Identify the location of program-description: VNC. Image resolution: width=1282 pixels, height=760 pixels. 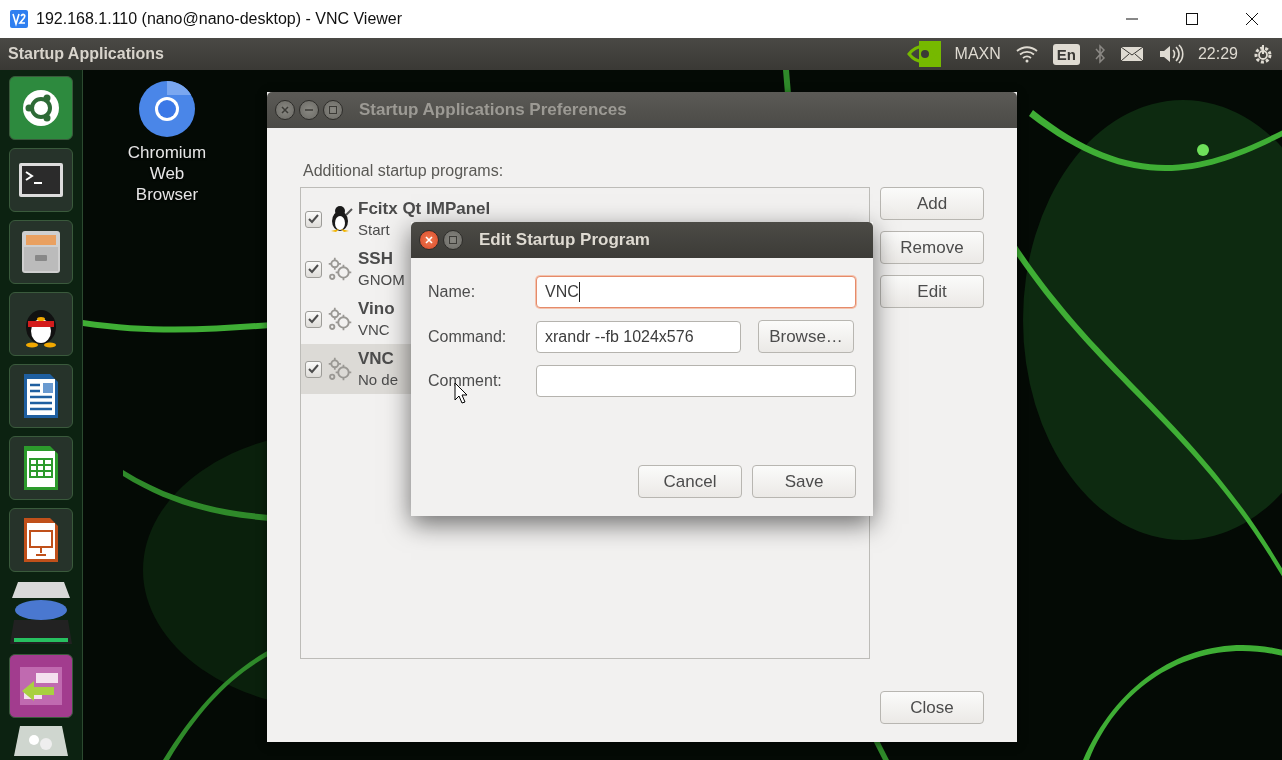
(374, 330).